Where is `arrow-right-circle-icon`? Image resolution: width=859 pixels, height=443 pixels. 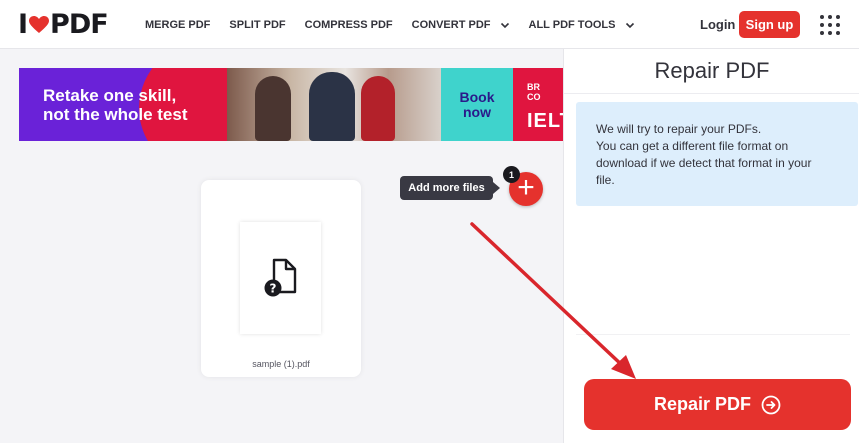 arrow-right-circle-icon is located at coordinates (771, 404).